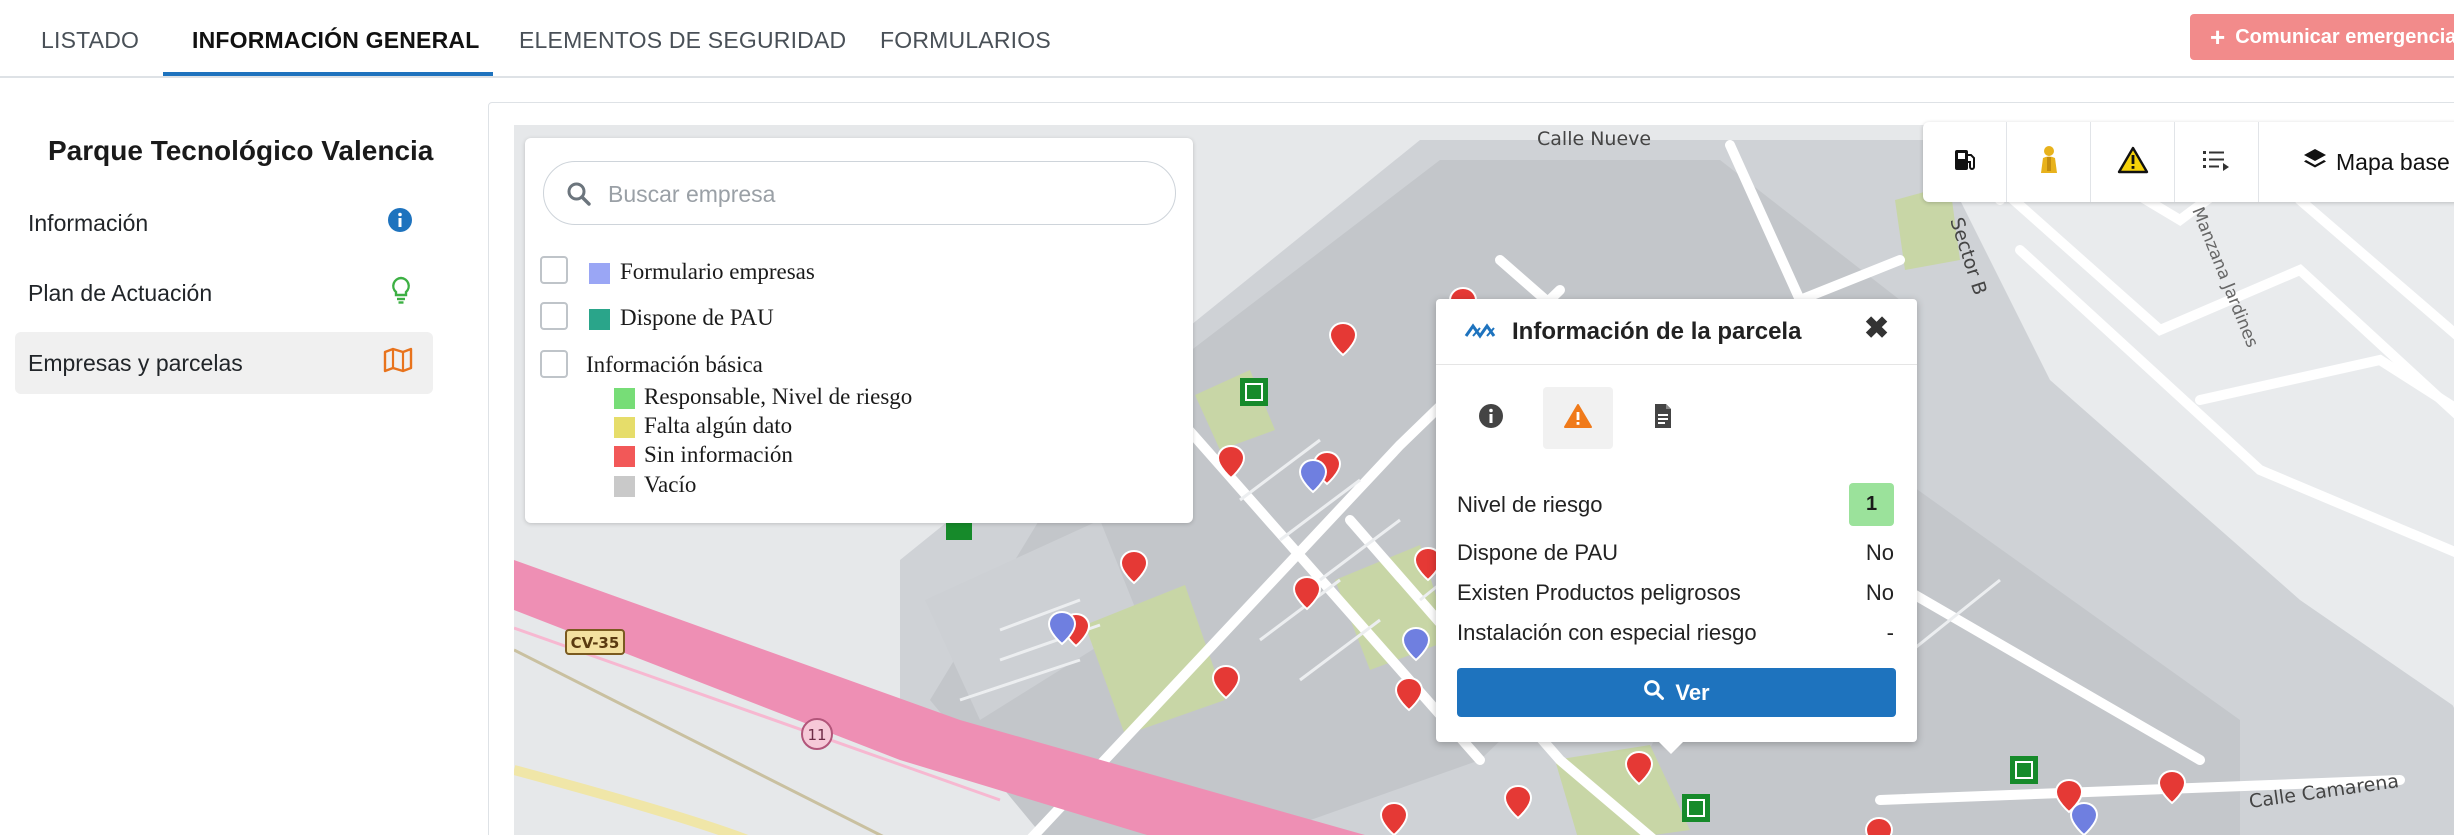  What do you see at coordinates (1538, 552) in the screenshot?
I see `pau-label: Dispone de PAU` at bounding box center [1538, 552].